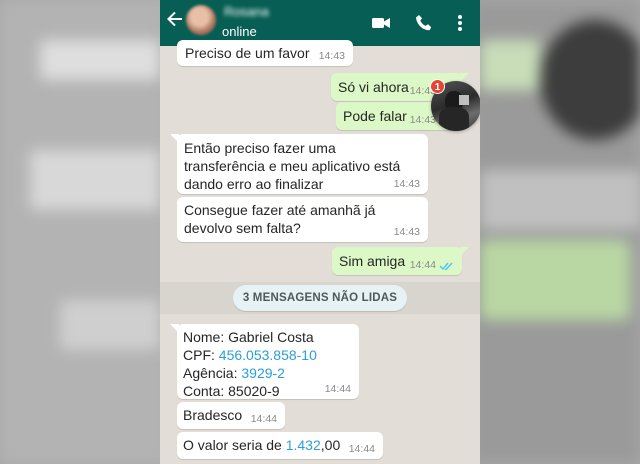  I want to click on unread-divider: 3 MENSAGENS NÃO LIDAS, so click(320, 298).